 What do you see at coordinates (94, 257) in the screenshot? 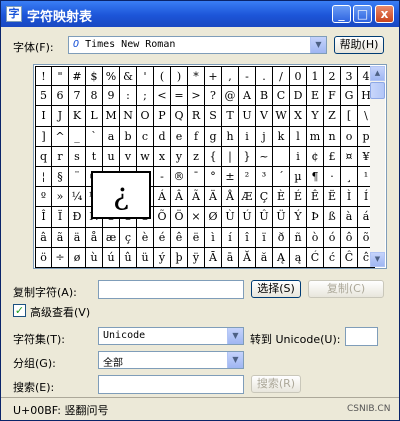
I see `char-cell: ù` at bounding box center [94, 257].